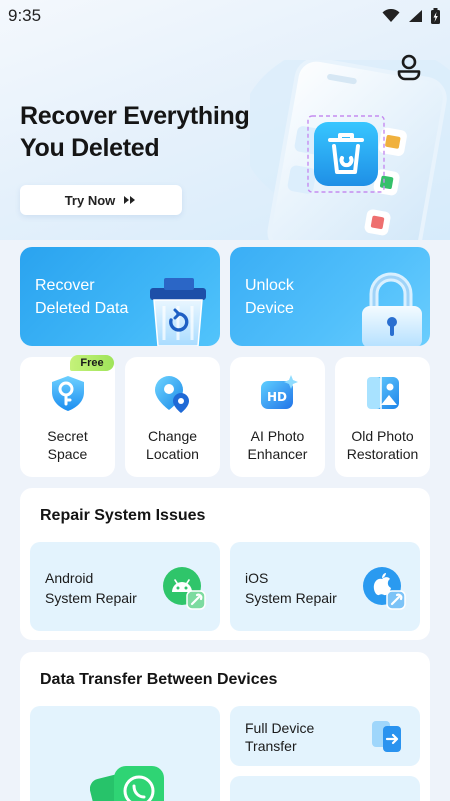 The image size is (450, 801). I want to click on unlock-card-line1: Unlock, so click(269, 285).